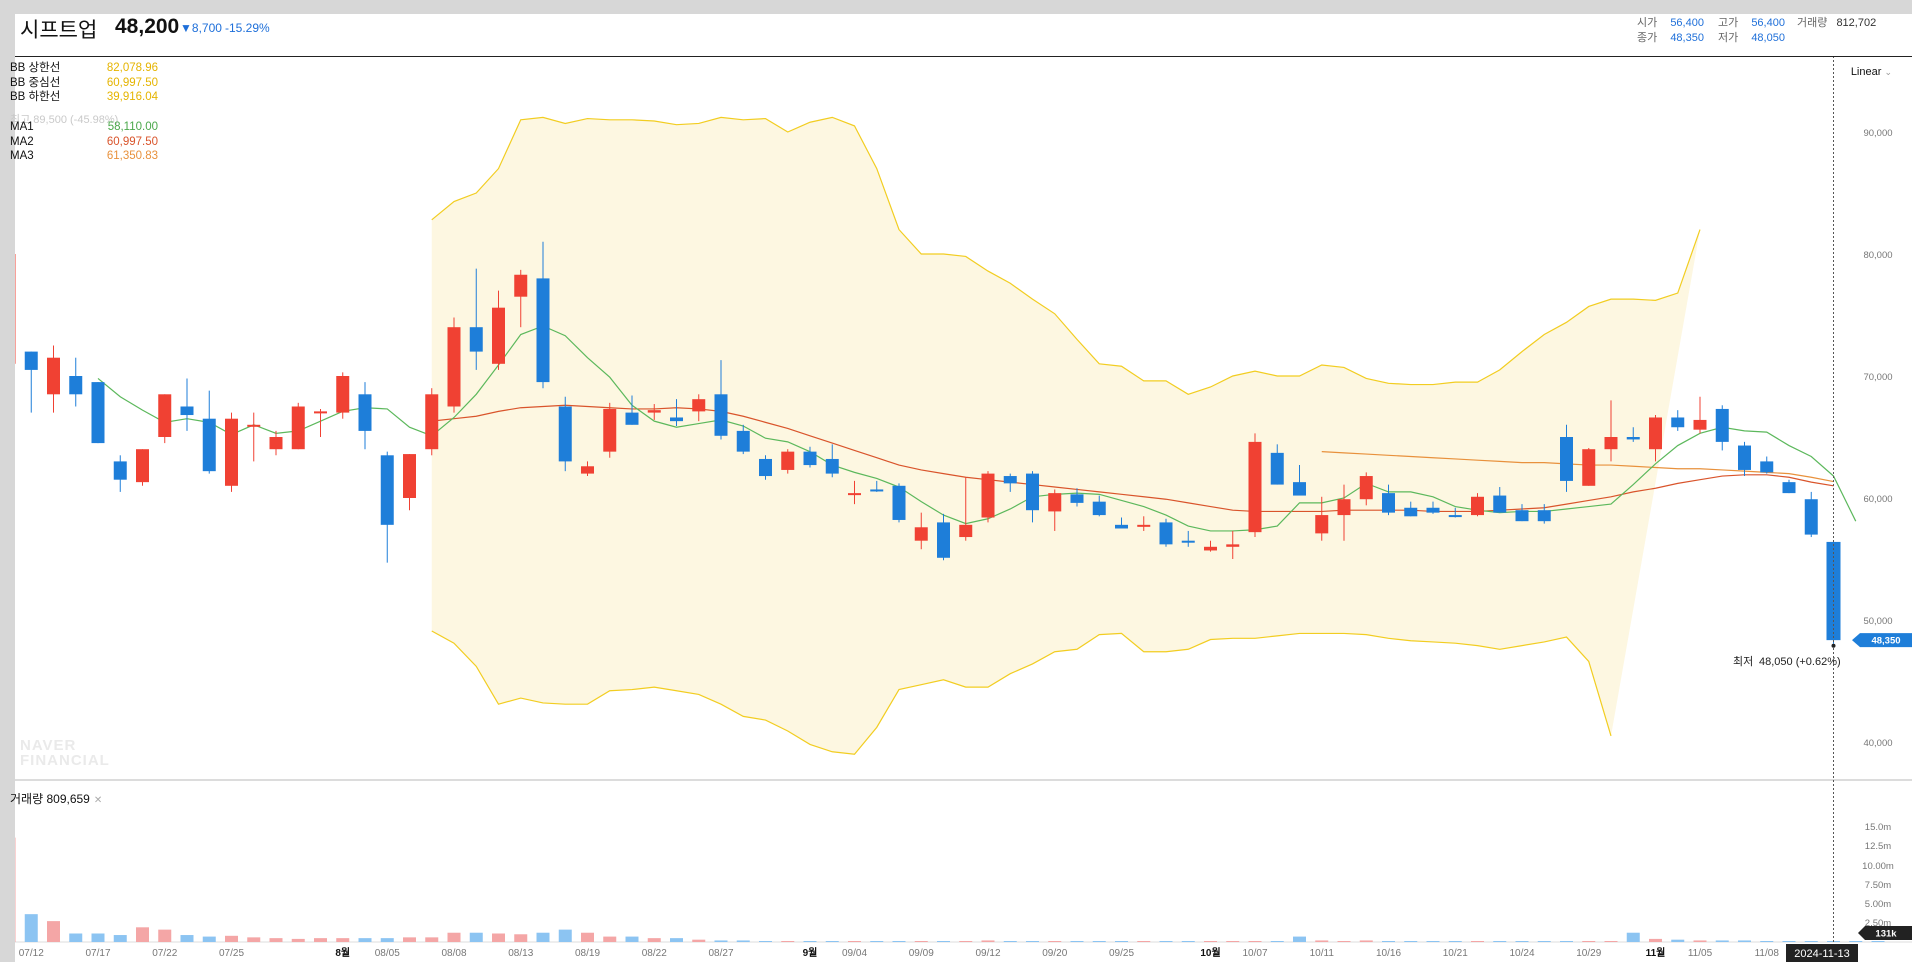  I want to click on date-axis-label: 10/29, so click(1588, 953).